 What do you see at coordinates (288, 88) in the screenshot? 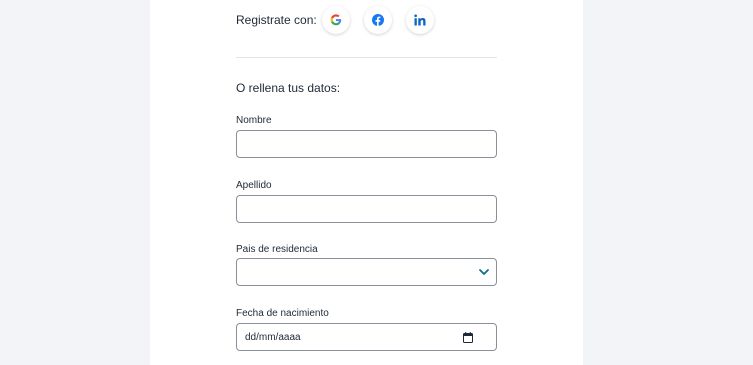
I see `form-subtitle: O rellena tus datos:` at bounding box center [288, 88].